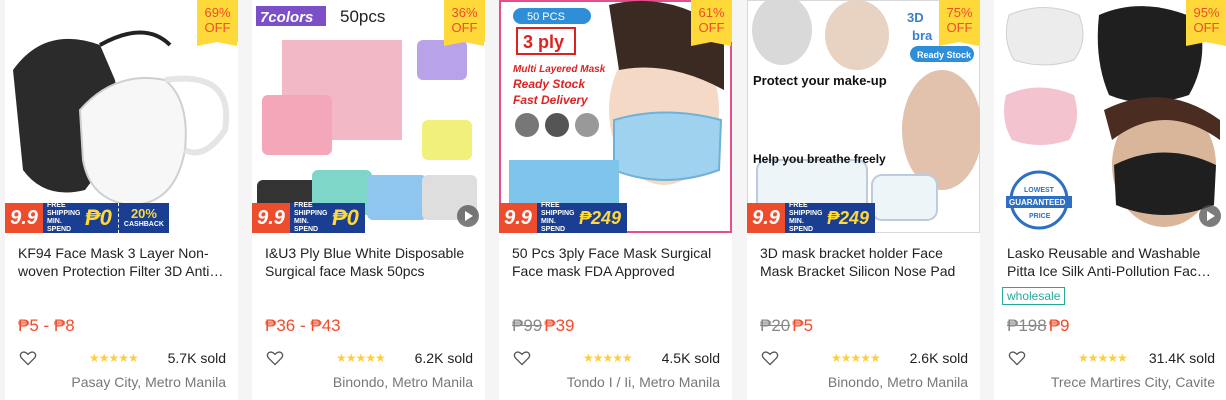 The image size is (1226, 400). Describe the element at coordinates (1039, 190) in the screenshot. I see `image-text-lowest: LOWEST` at that location.